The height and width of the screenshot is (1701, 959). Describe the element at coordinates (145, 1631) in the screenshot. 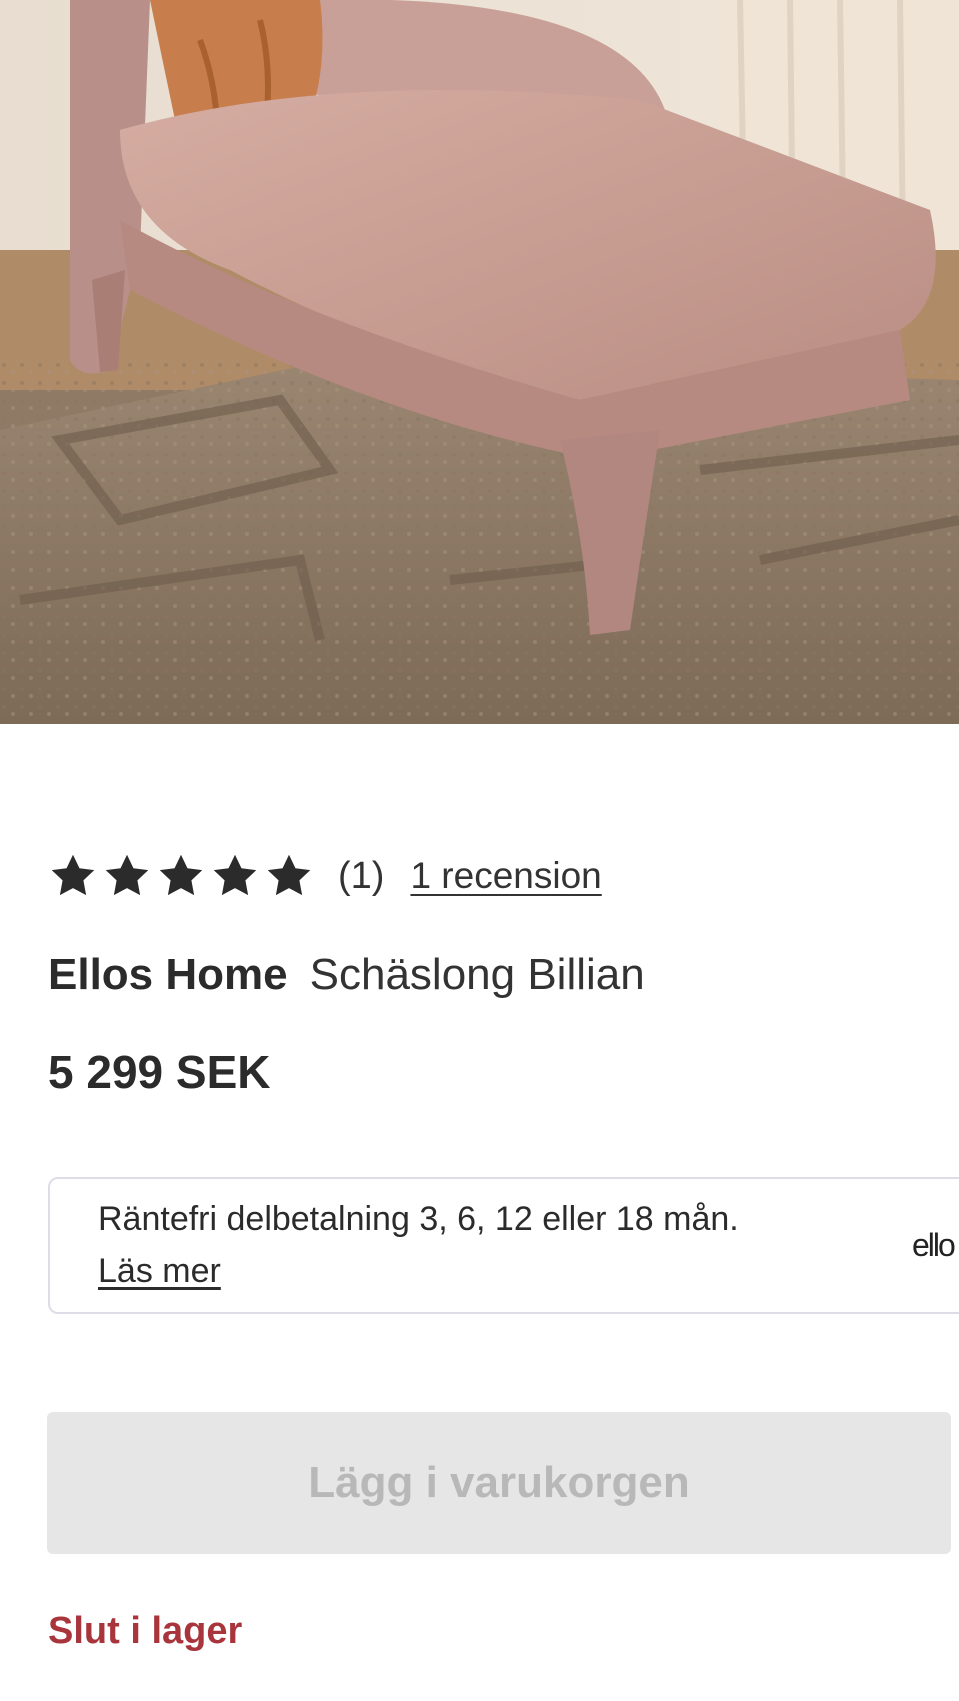

I see `stock-status: Slut i lager` at that location.